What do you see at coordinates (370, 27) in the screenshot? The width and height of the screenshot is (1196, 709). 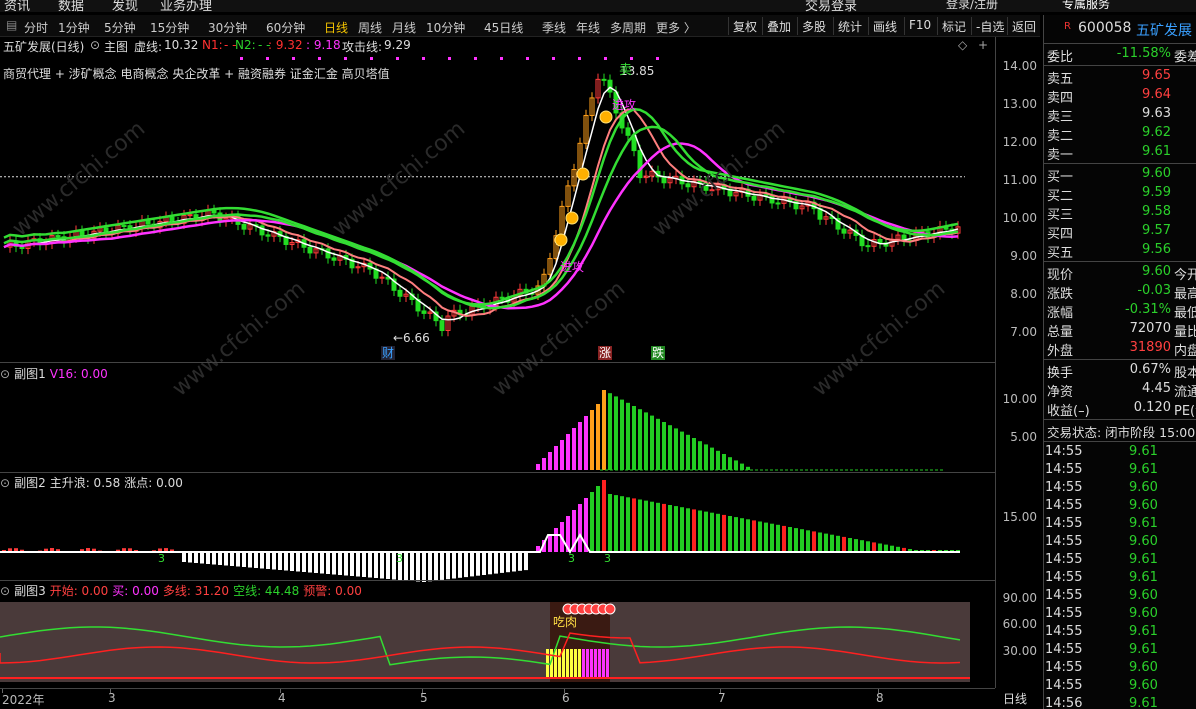 I see `period-tab-7: 周线` at bounding box center [370, 27].